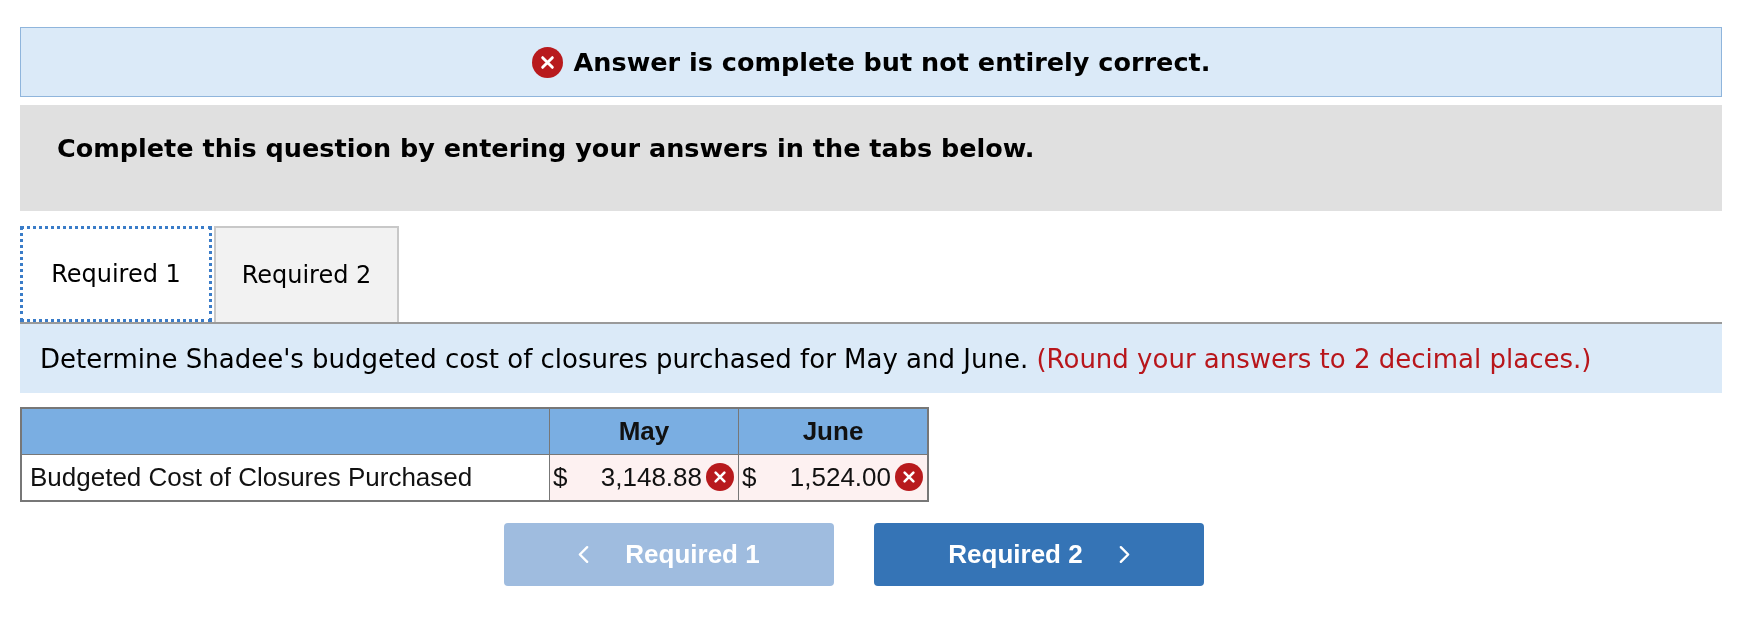  What do you see at coordinates (306, 274) in the screenshot?
I see `tab: Required 2` at bounding box center [306, 274].